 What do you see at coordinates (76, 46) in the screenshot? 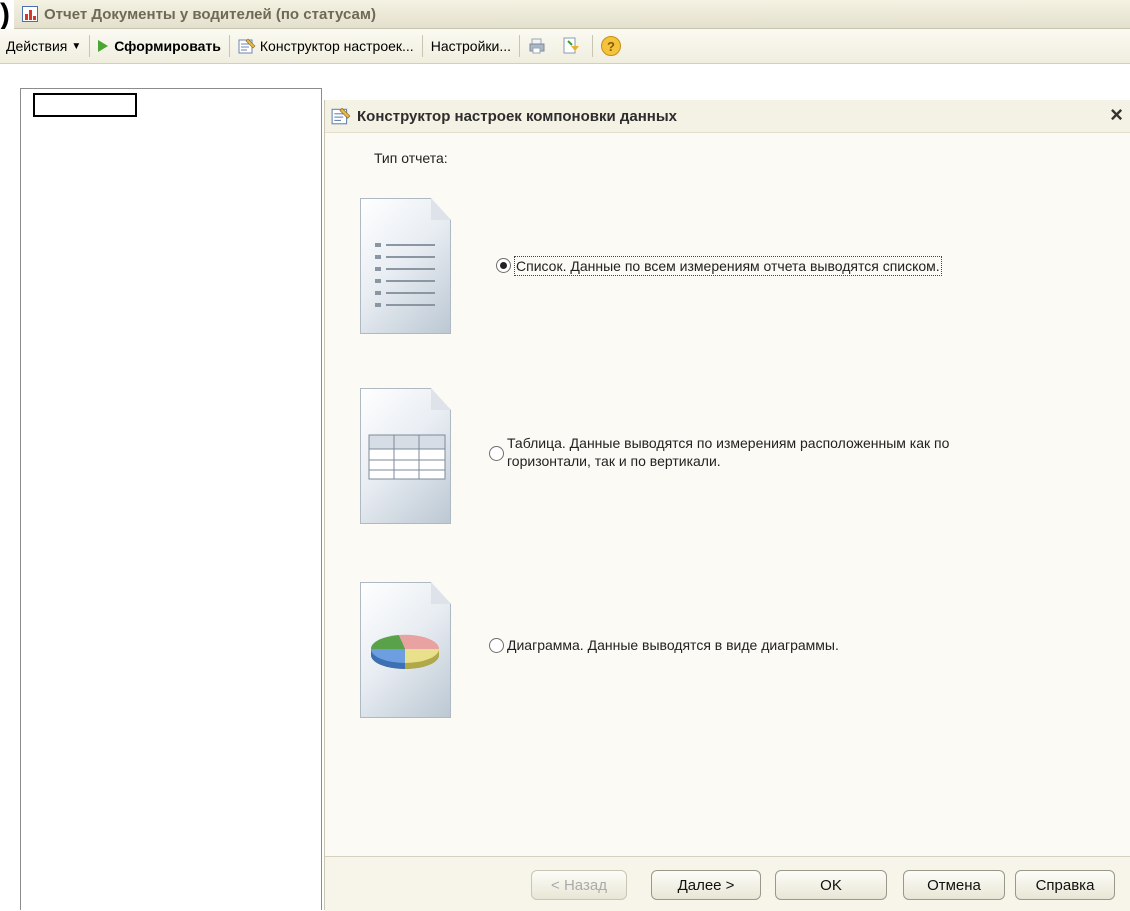
I see `chevron-down-icon: ▼` at bounding box center [76, 46].